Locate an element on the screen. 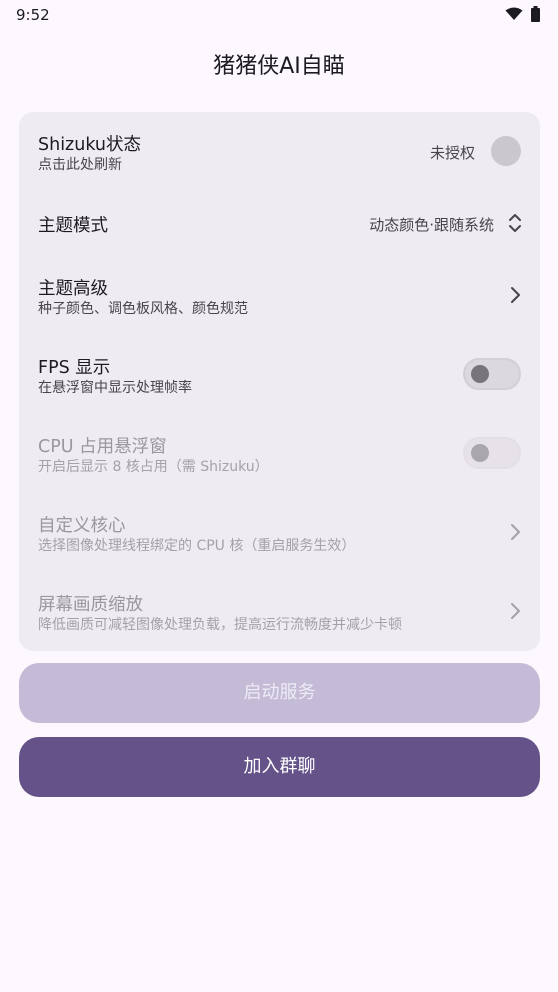 This screenshot has width=558, height=992. fps-toggle-switch is located at coordinates (492, 374).